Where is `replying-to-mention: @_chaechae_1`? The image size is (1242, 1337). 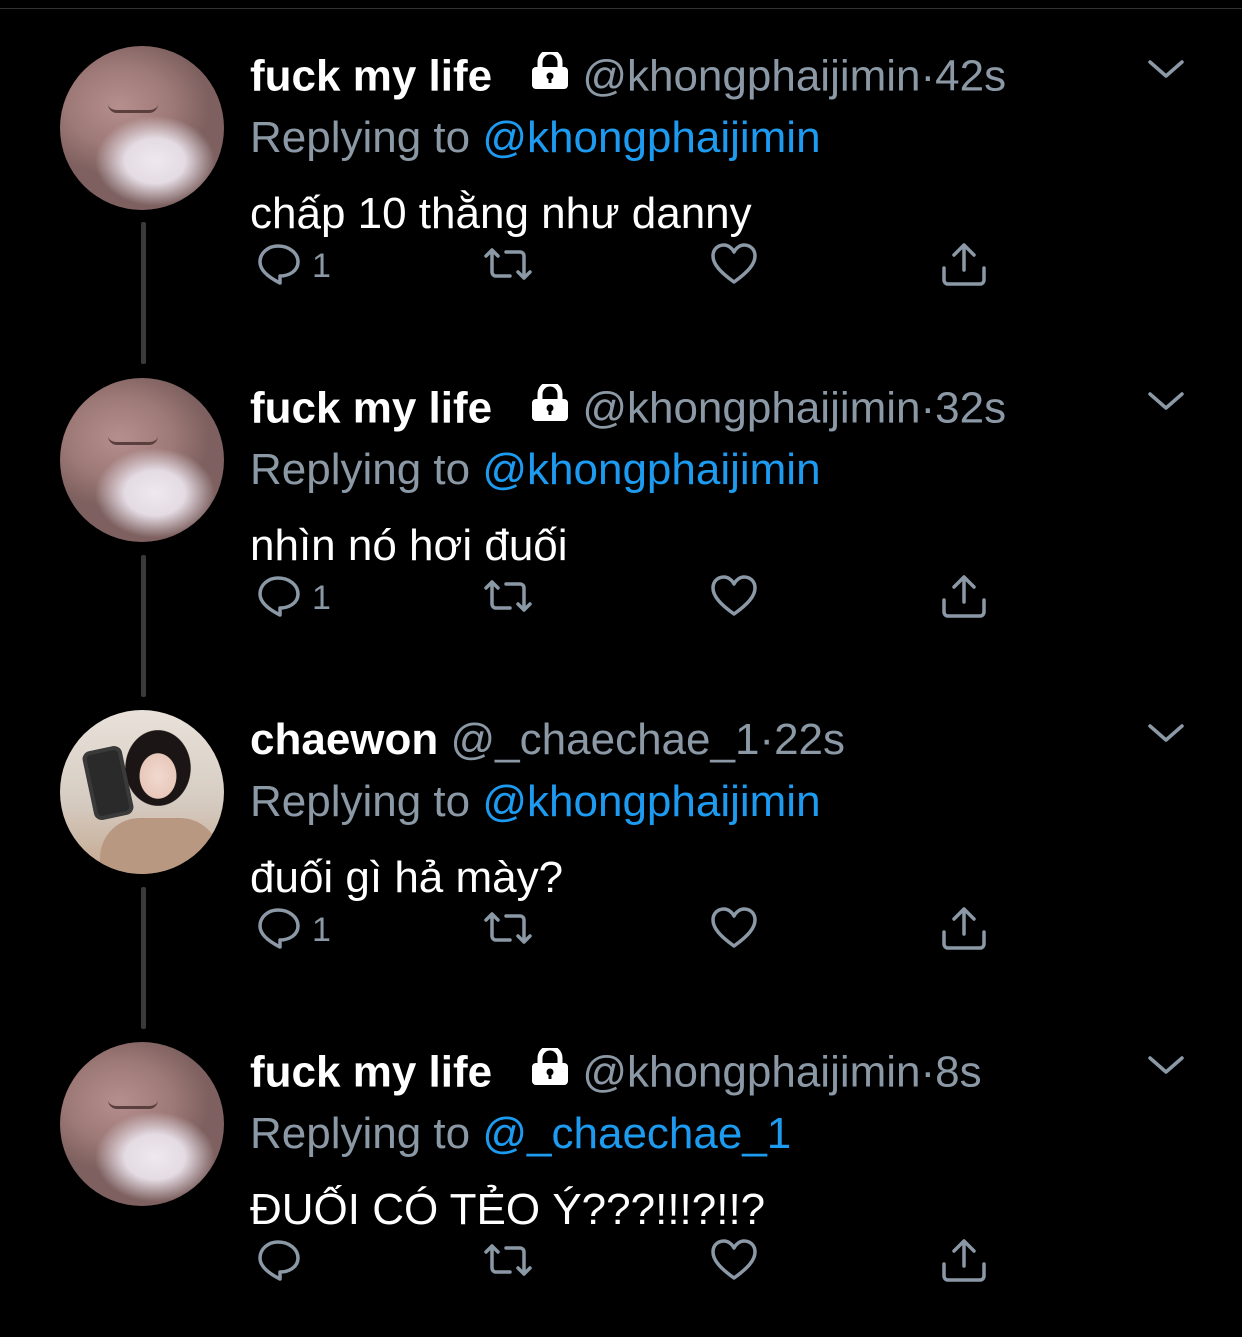 replying-to-mention: @_chaechae_1 is located at coordinates (636, 1133).